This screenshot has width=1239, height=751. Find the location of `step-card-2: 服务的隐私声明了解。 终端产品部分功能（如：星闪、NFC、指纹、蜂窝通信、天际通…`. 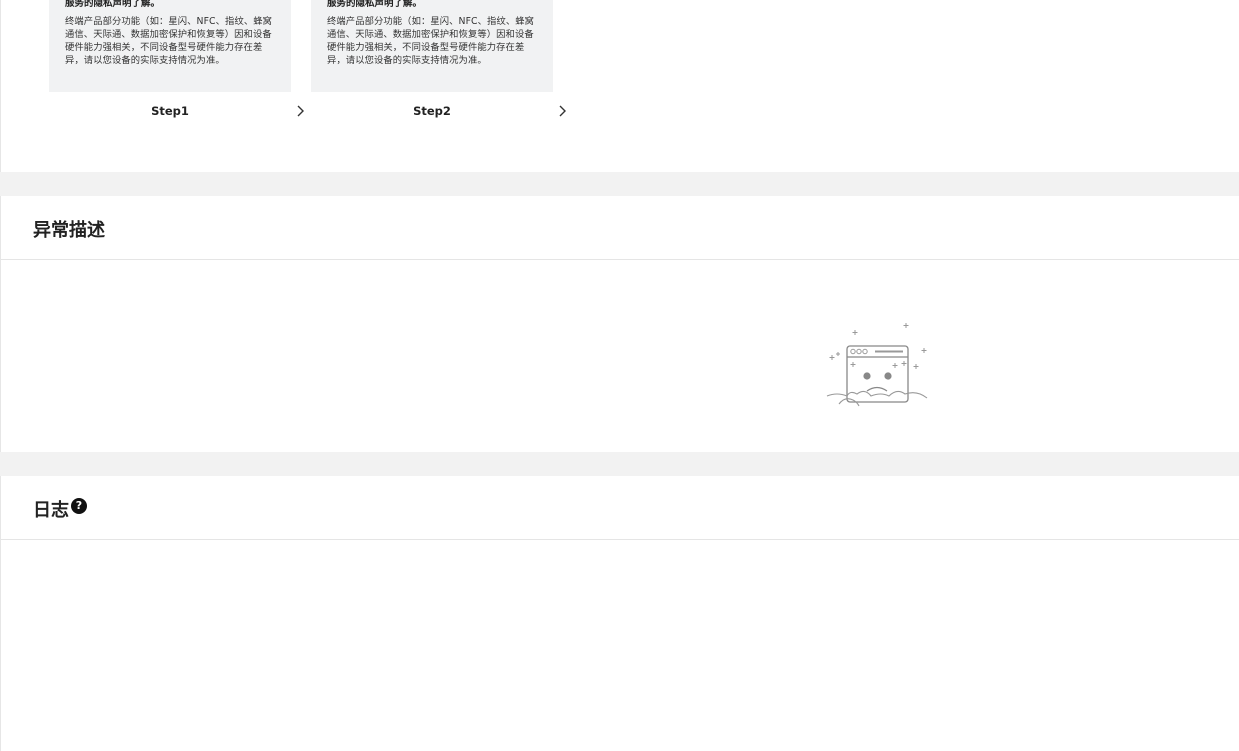

step-card-2: 服务的隐私声明了解。 终端产品部分功能（如：星闪、NFC、指纹、蜂窝通信、天际通… is located at coordinates (432, 46).